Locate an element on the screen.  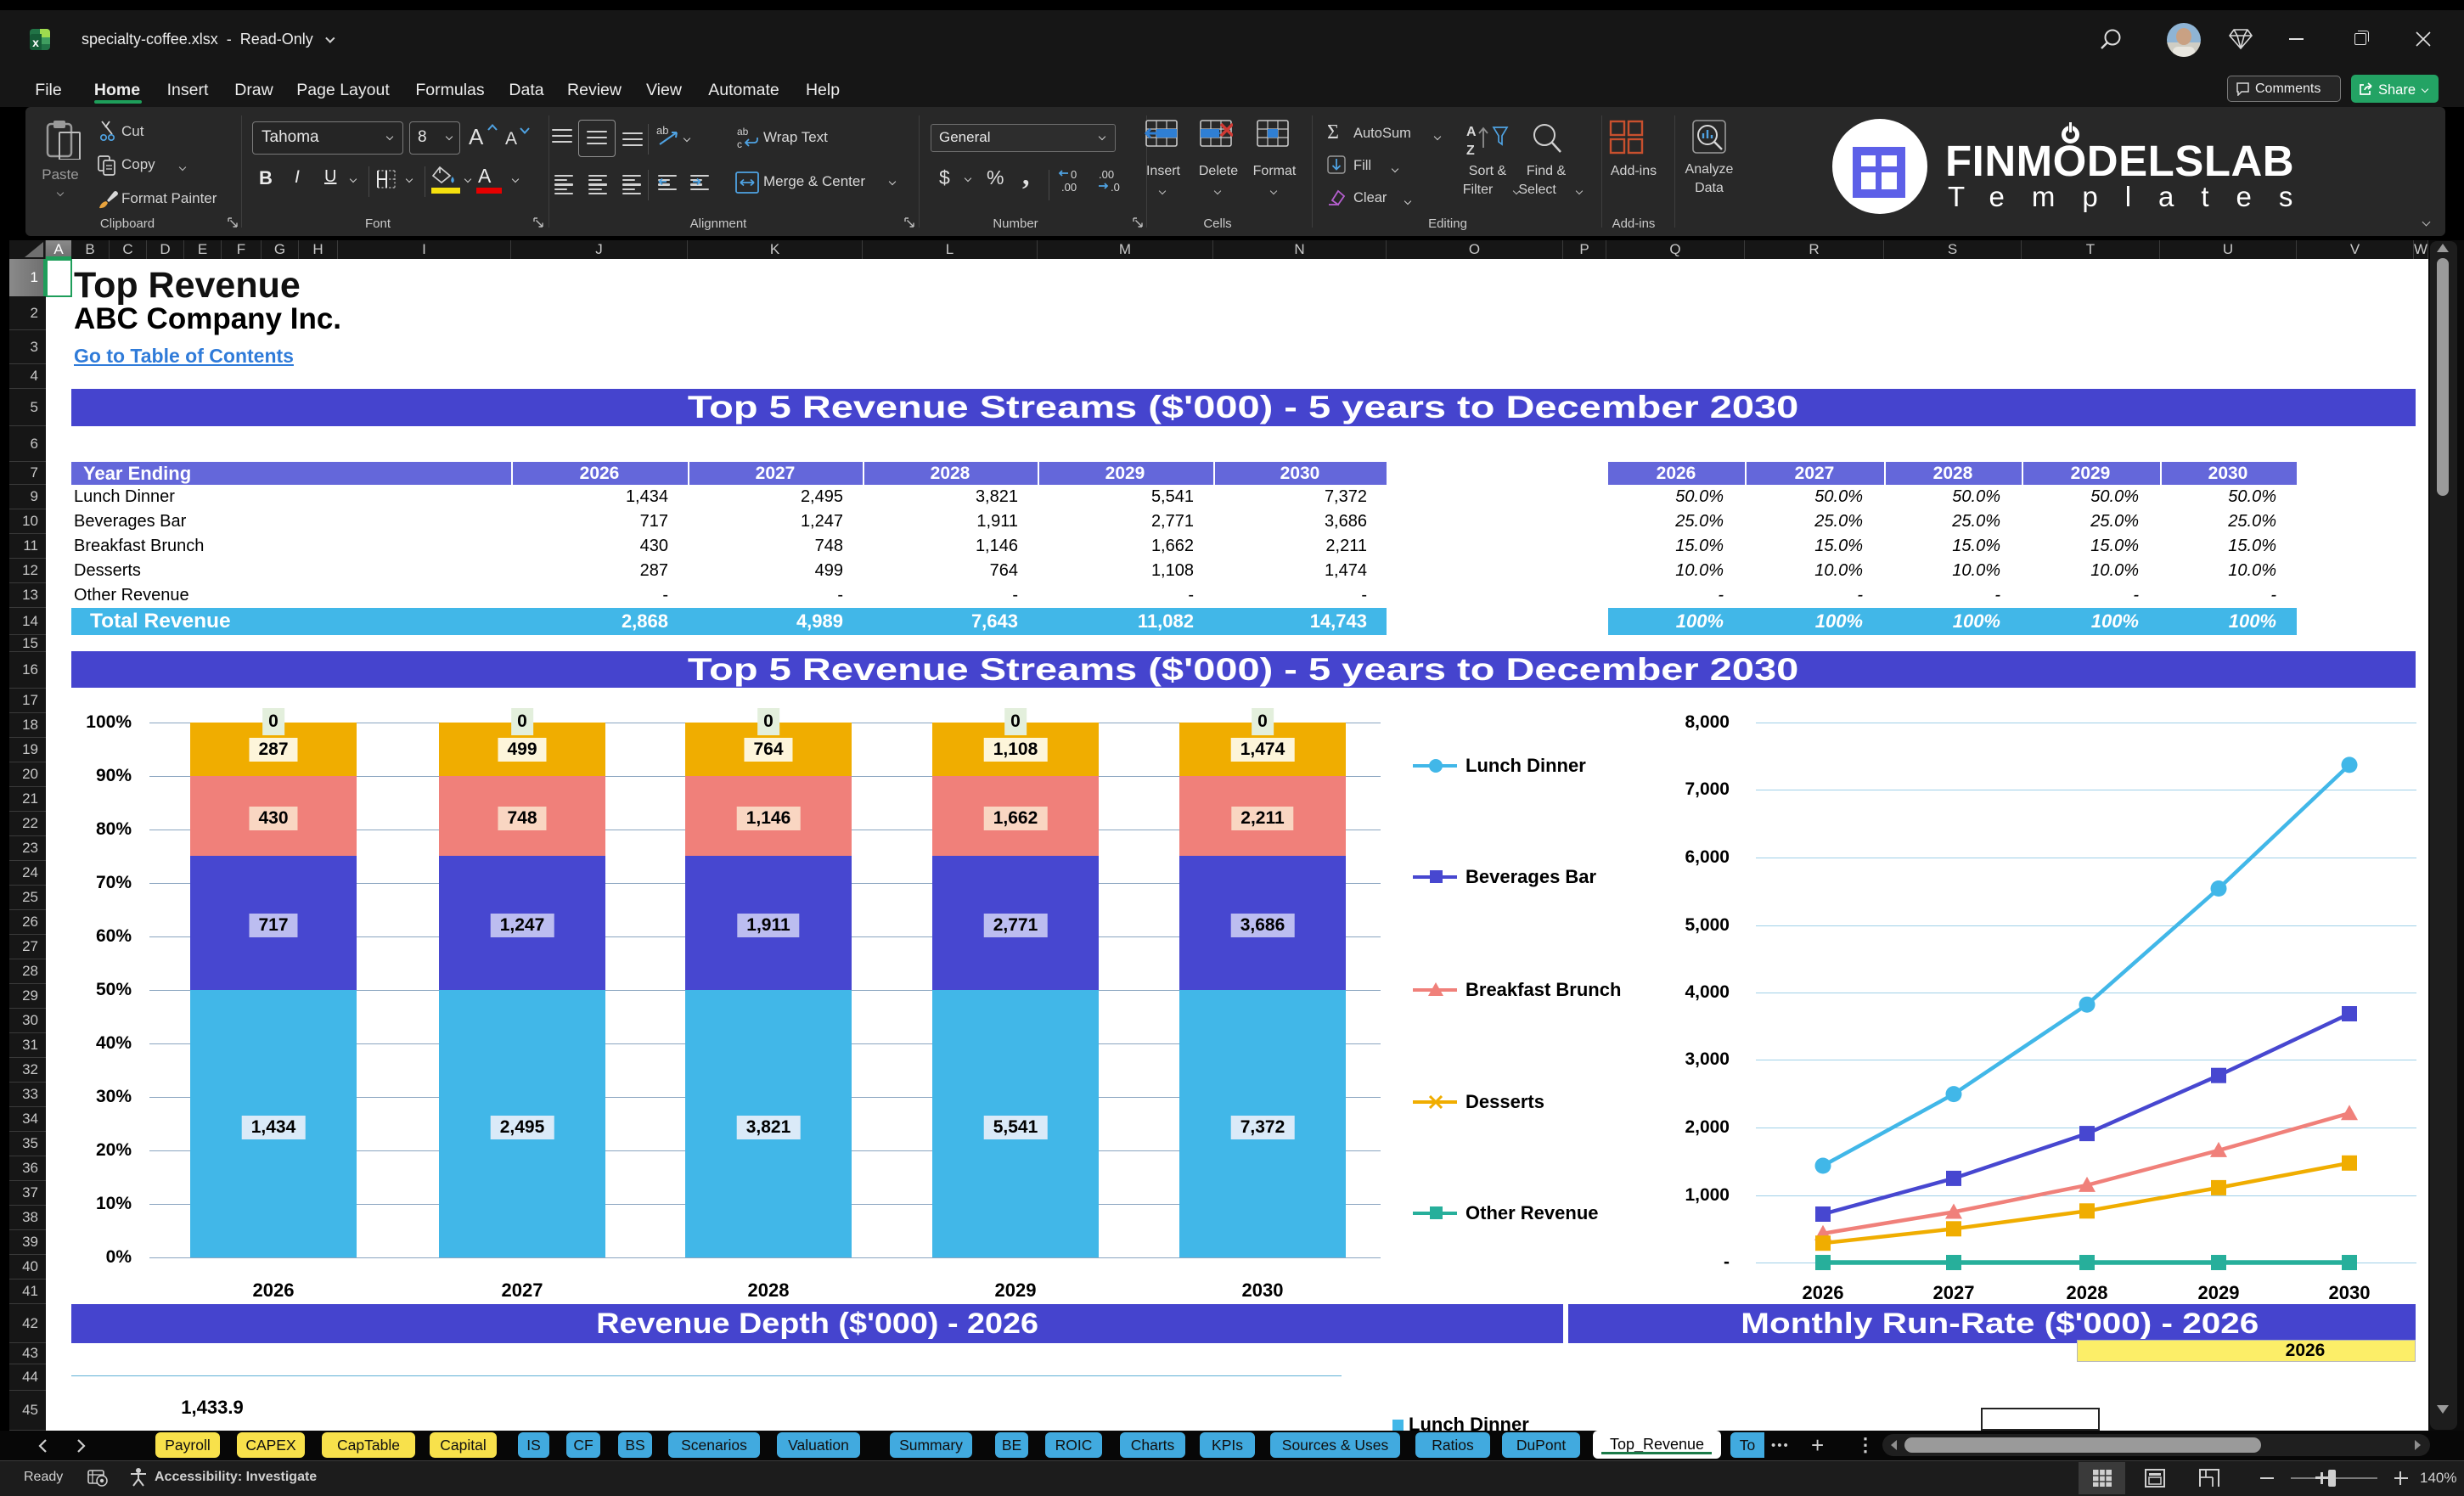
svg-text: c is located at coordinates (739, 143).